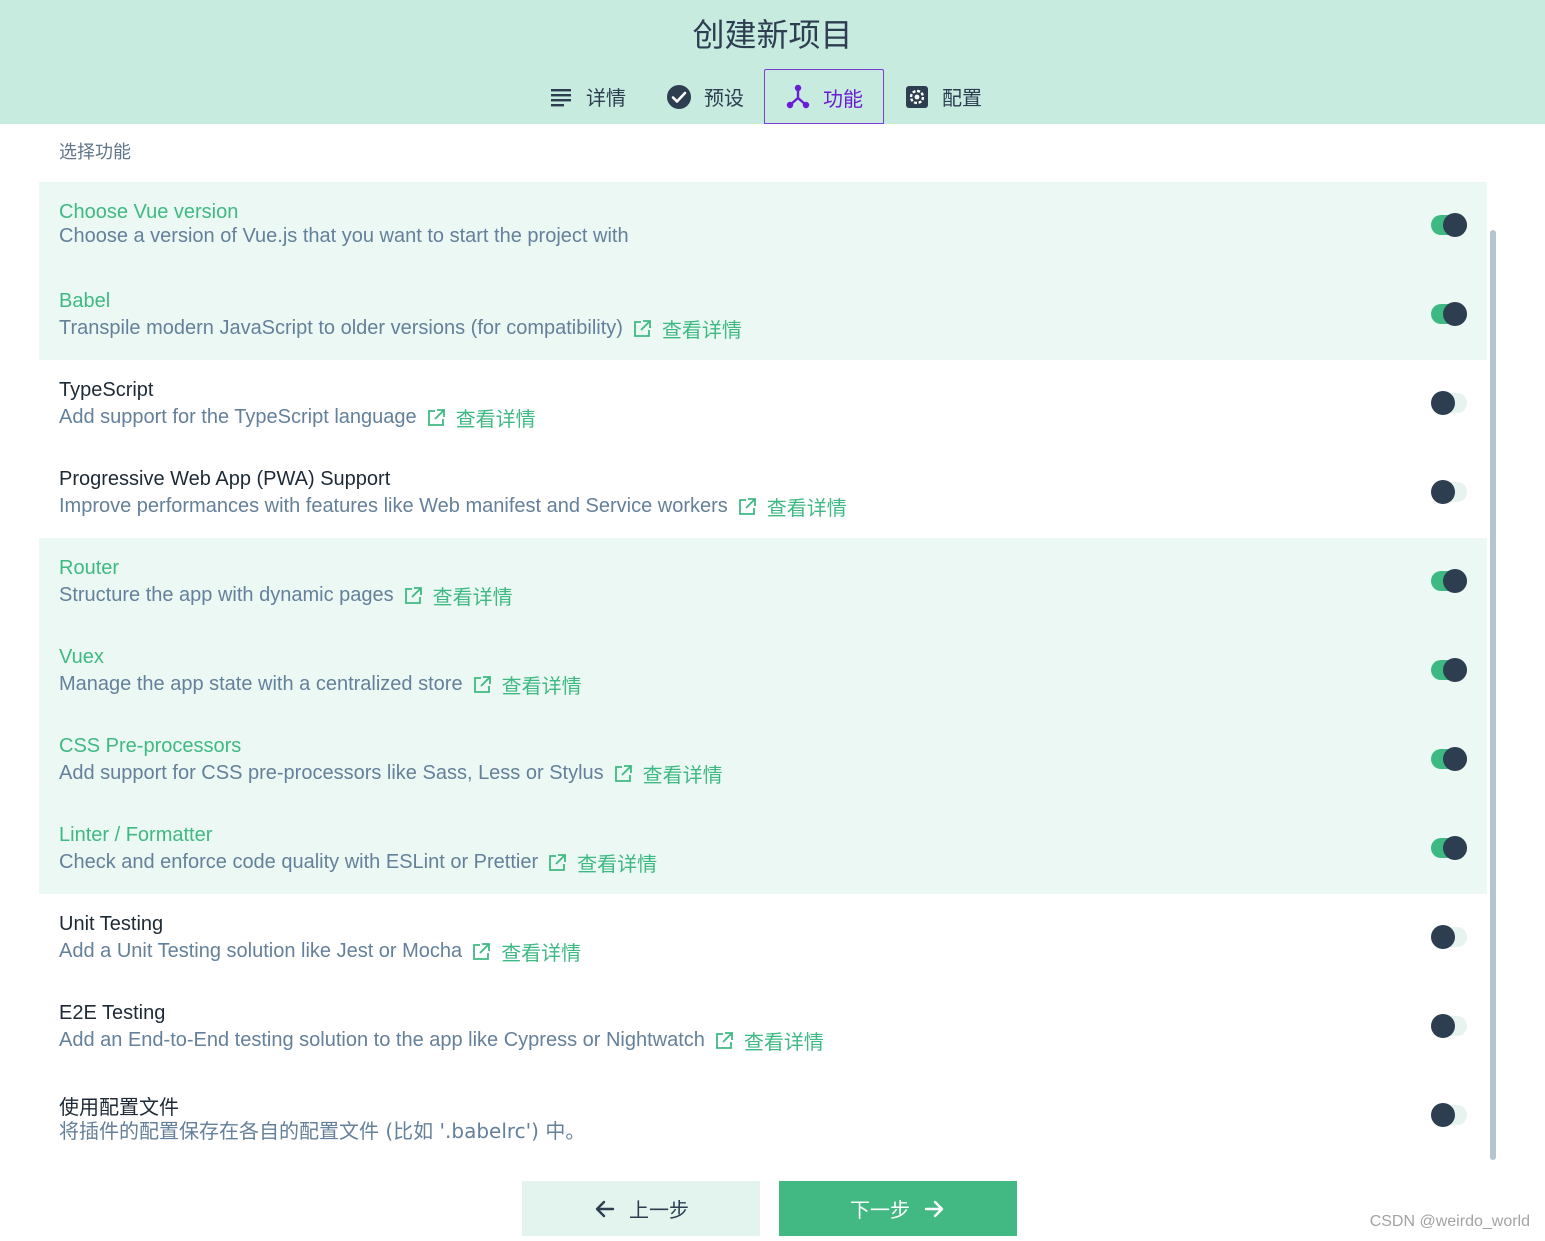 This screenshot has height=1241, width=1545. I want to click on feature-name: Unit Testing, so click(111, 924).